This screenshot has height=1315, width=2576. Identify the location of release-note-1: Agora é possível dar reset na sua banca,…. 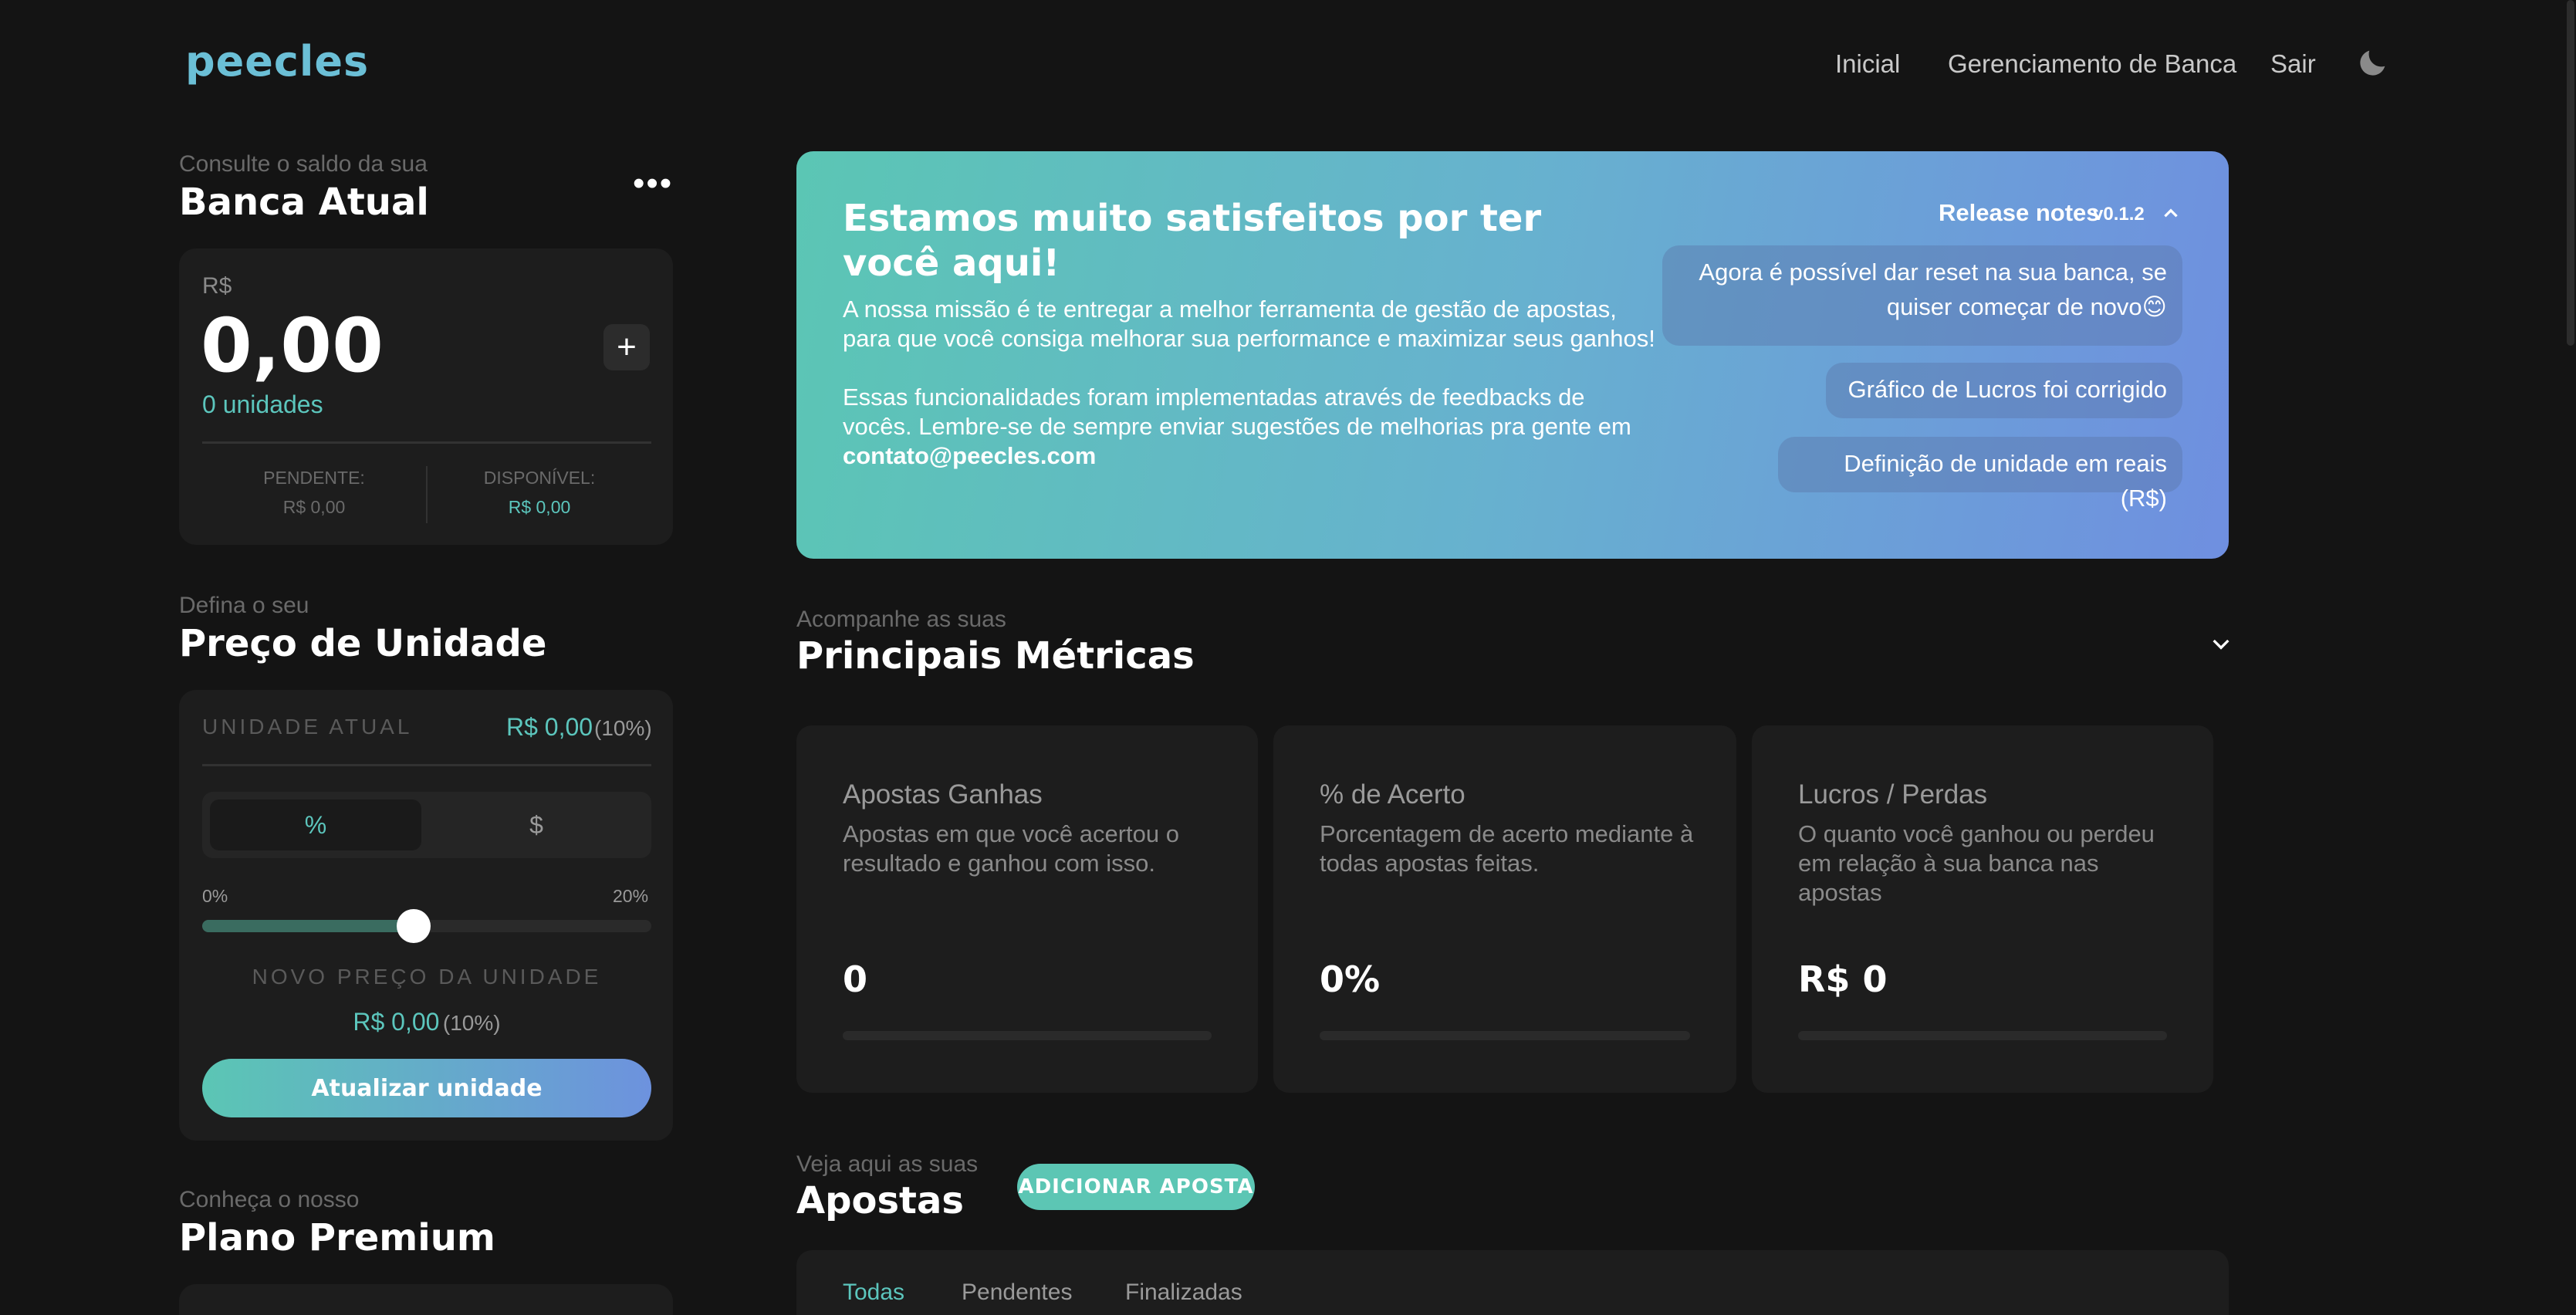
(1922, 295).